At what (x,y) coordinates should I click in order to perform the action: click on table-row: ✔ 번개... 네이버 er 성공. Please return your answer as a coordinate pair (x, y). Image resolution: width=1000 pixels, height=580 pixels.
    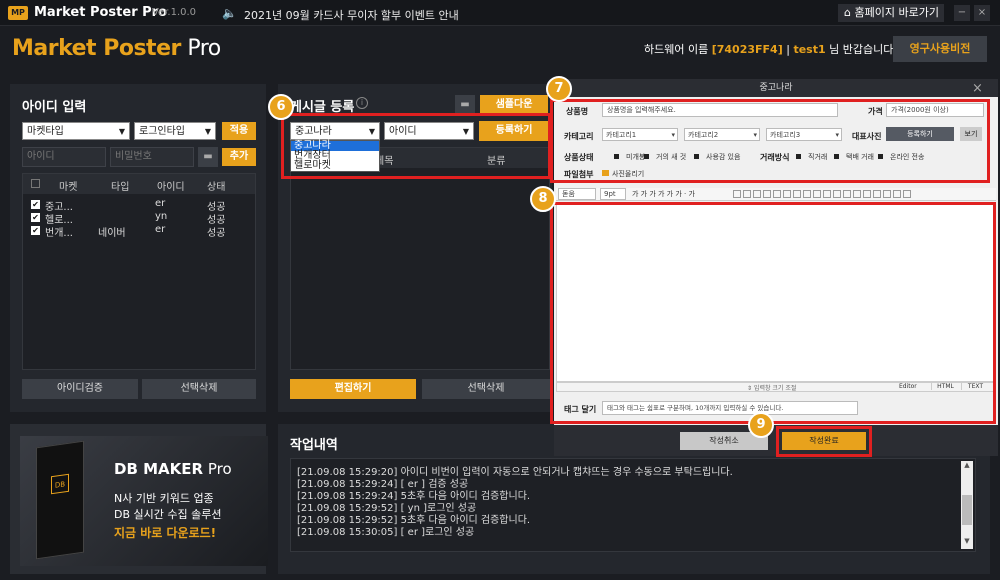
    Looking at the image, I should click on (139, 231).